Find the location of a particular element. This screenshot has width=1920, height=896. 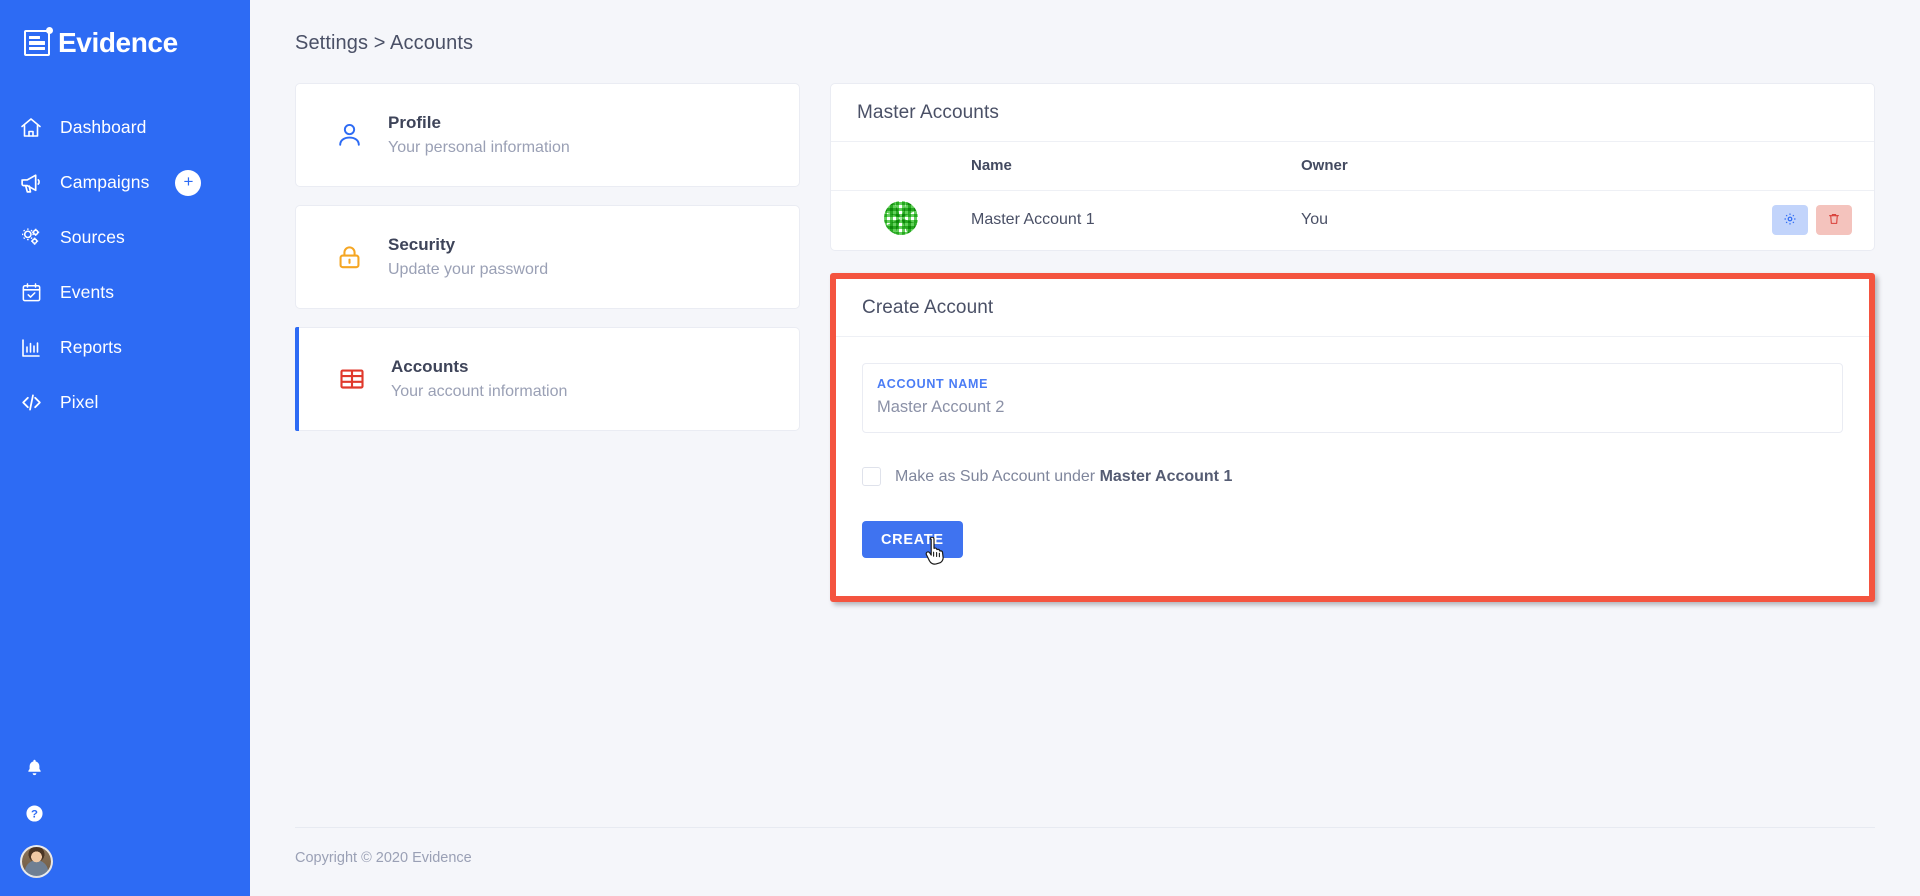

settings-card-subtitle: Your personal information is located at coordinates (479, 147).